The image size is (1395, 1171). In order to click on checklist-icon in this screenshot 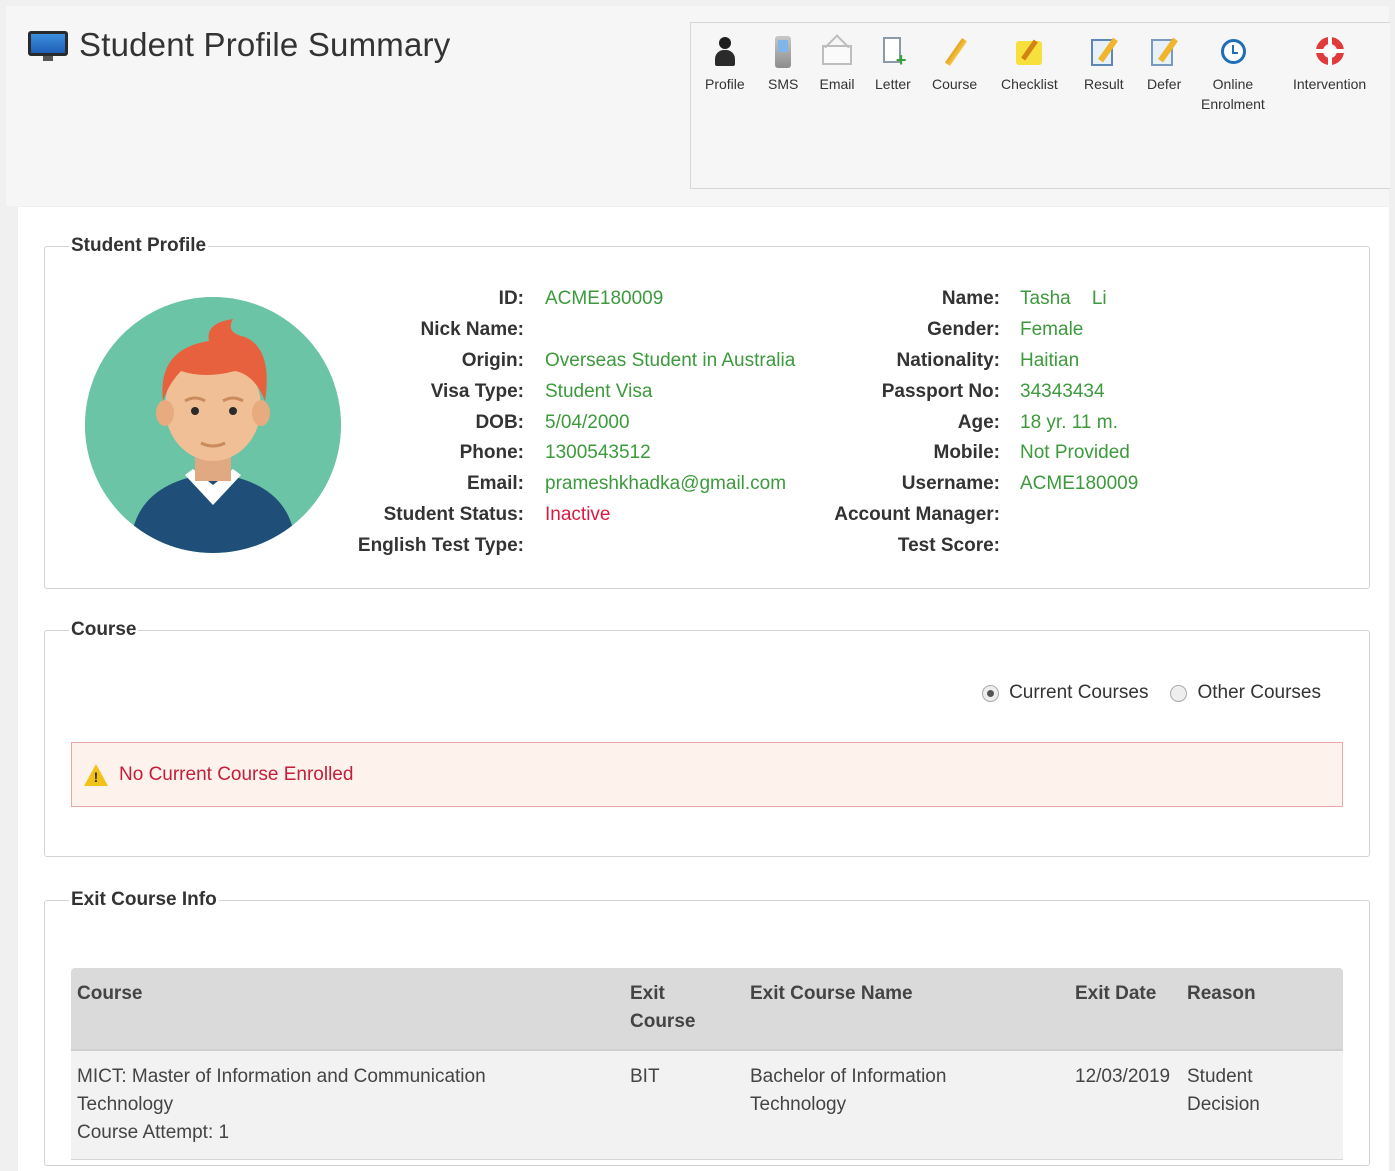, I will do `click(1029, 53)`.